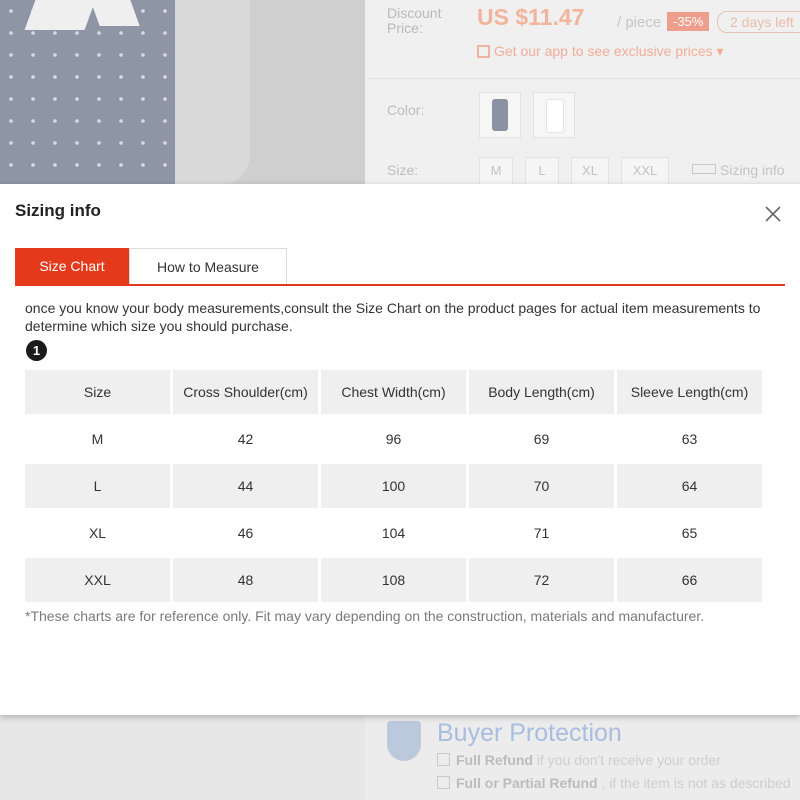 This screenshot has width=800, height=800. I want to click on table-cell: 100, so click(393, 486).